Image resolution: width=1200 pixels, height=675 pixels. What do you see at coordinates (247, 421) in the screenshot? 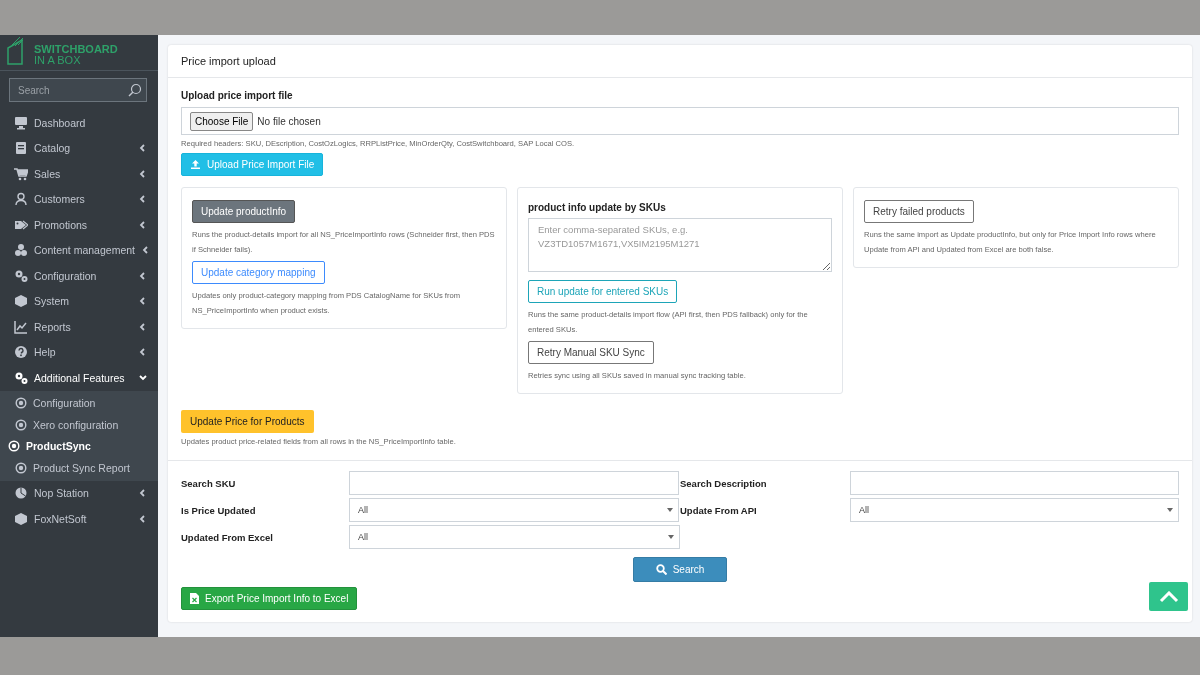
I see `update-price-button: Update Price for Products` at bounding box center [247, 421].